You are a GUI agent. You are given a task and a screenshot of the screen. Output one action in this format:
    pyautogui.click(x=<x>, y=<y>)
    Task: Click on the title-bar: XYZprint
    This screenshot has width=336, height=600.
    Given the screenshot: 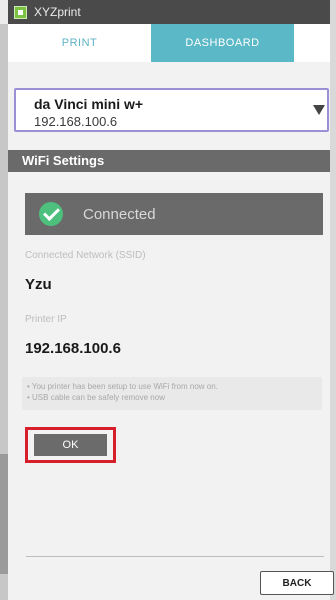 What is the action you would take?
    pyautogui.click(x=169, y=12)
    